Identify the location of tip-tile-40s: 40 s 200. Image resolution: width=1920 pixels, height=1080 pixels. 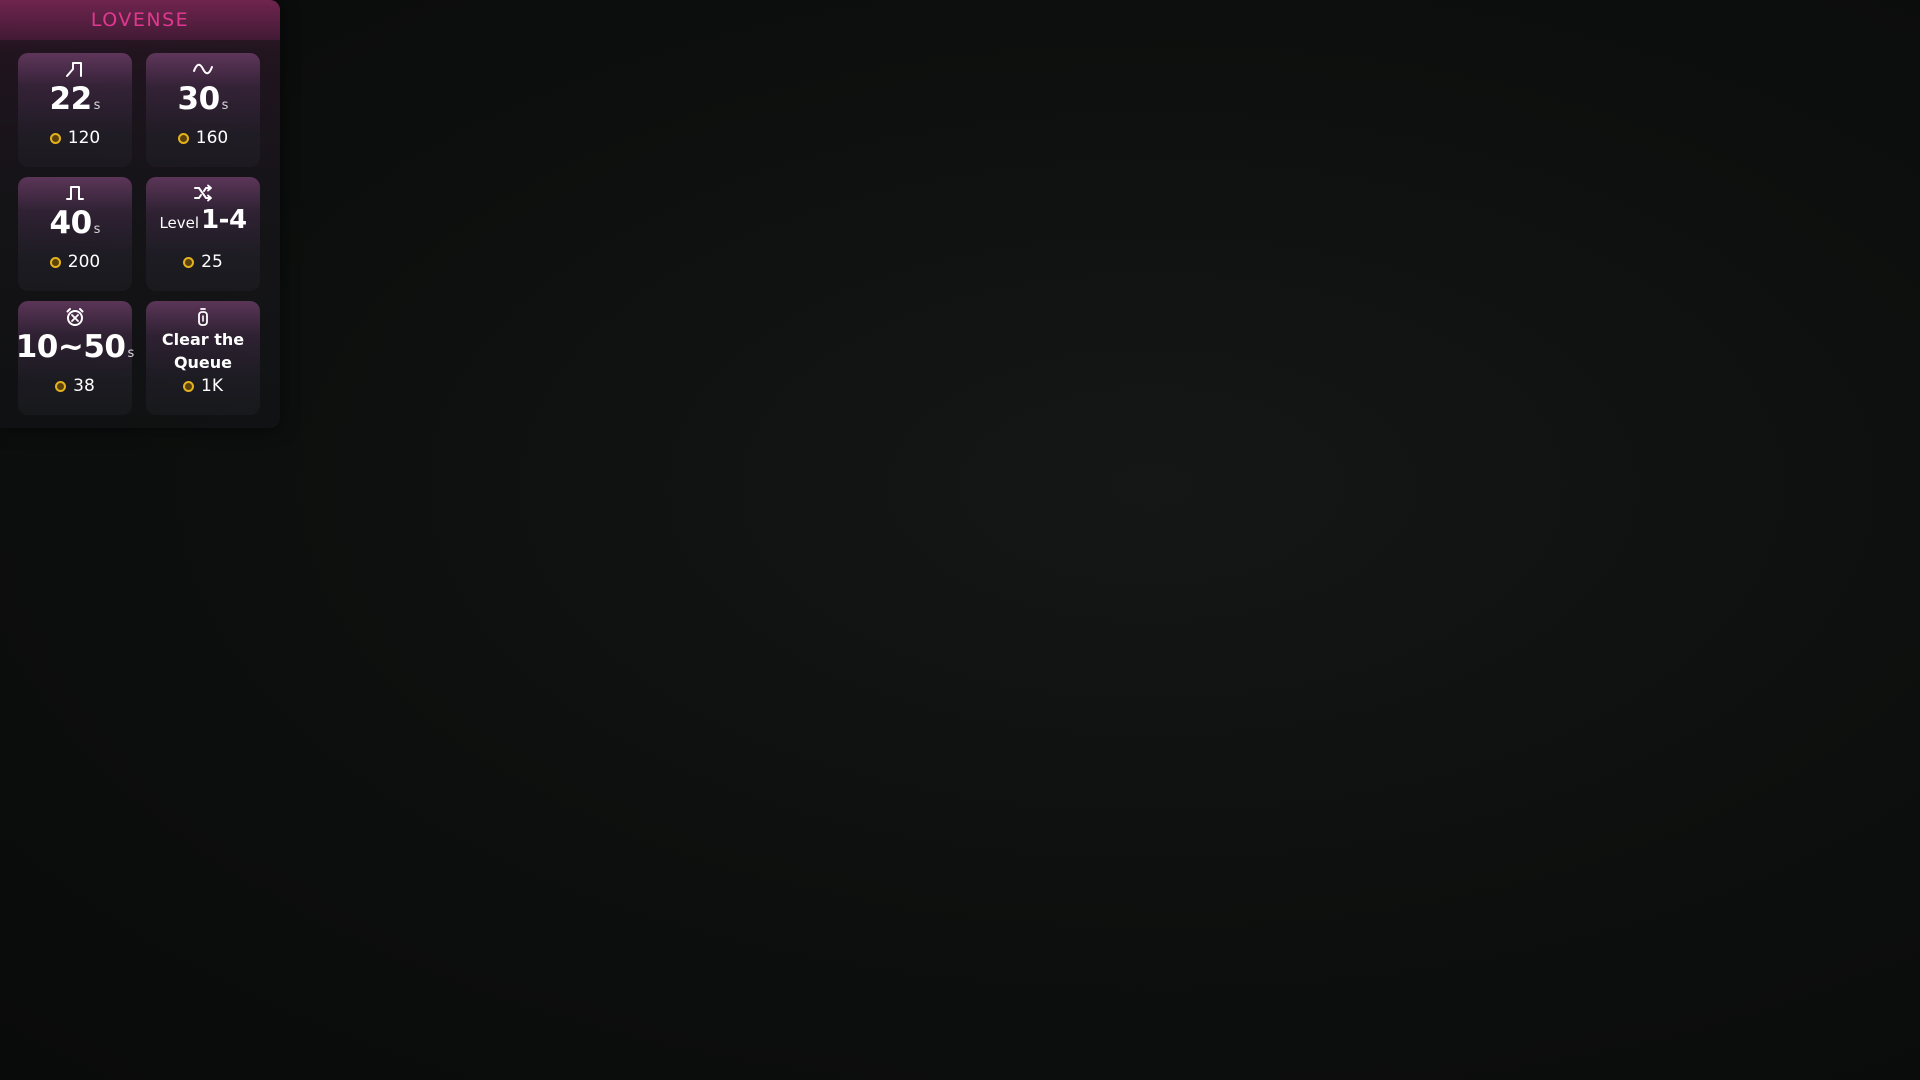
(75, 234).